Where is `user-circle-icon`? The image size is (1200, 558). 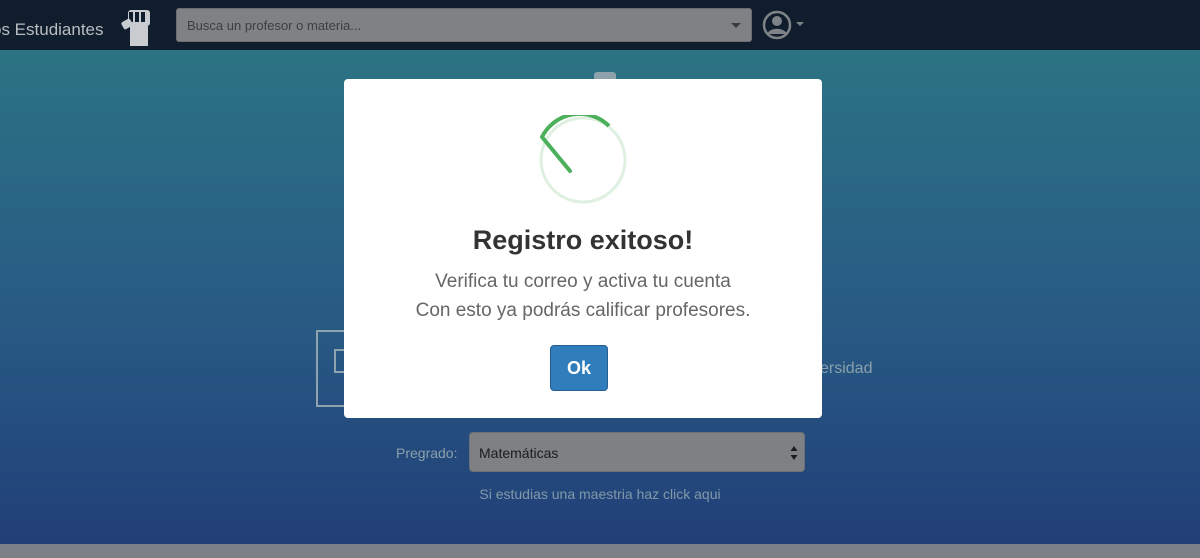 user-circle-icon is located at coordinates (777, 25).